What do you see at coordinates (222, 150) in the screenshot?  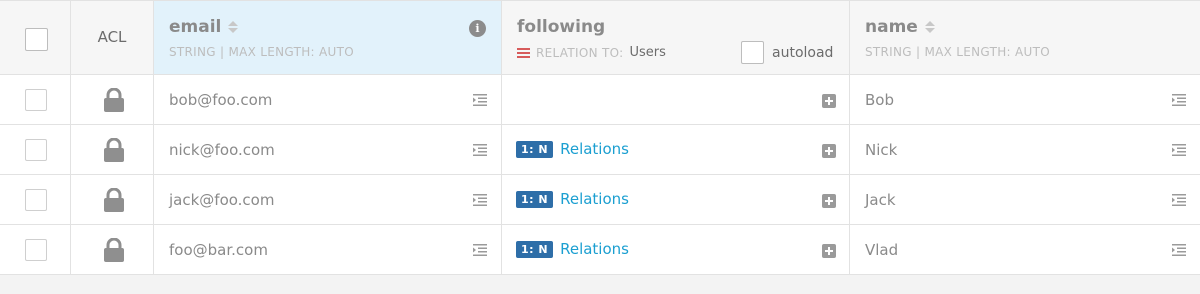 I see `email-value: nick@foo.com` at bounding box center [222, 150].